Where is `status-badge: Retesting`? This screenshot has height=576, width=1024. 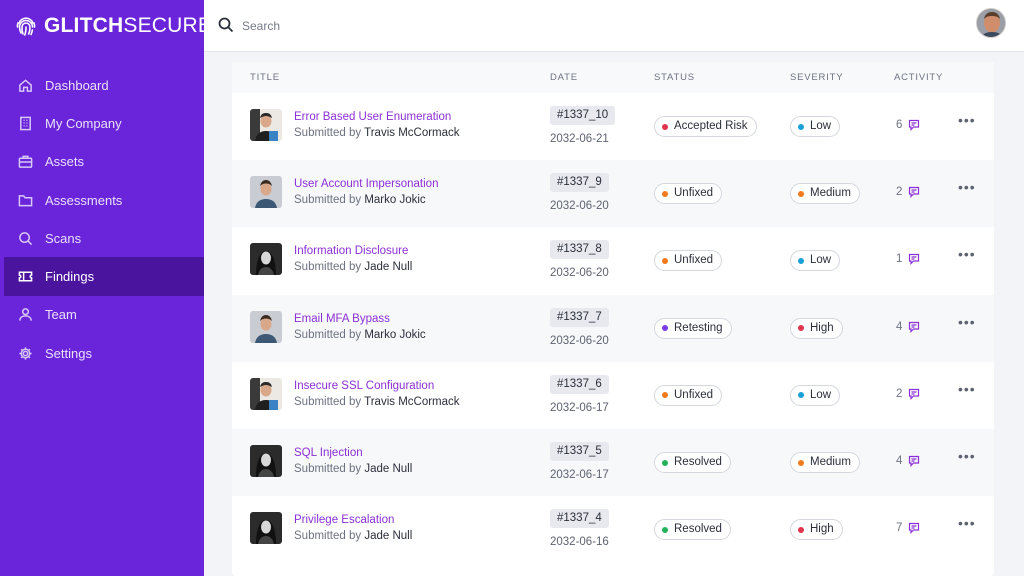 status-badge: Retesting is located at coordinates (693, 328).